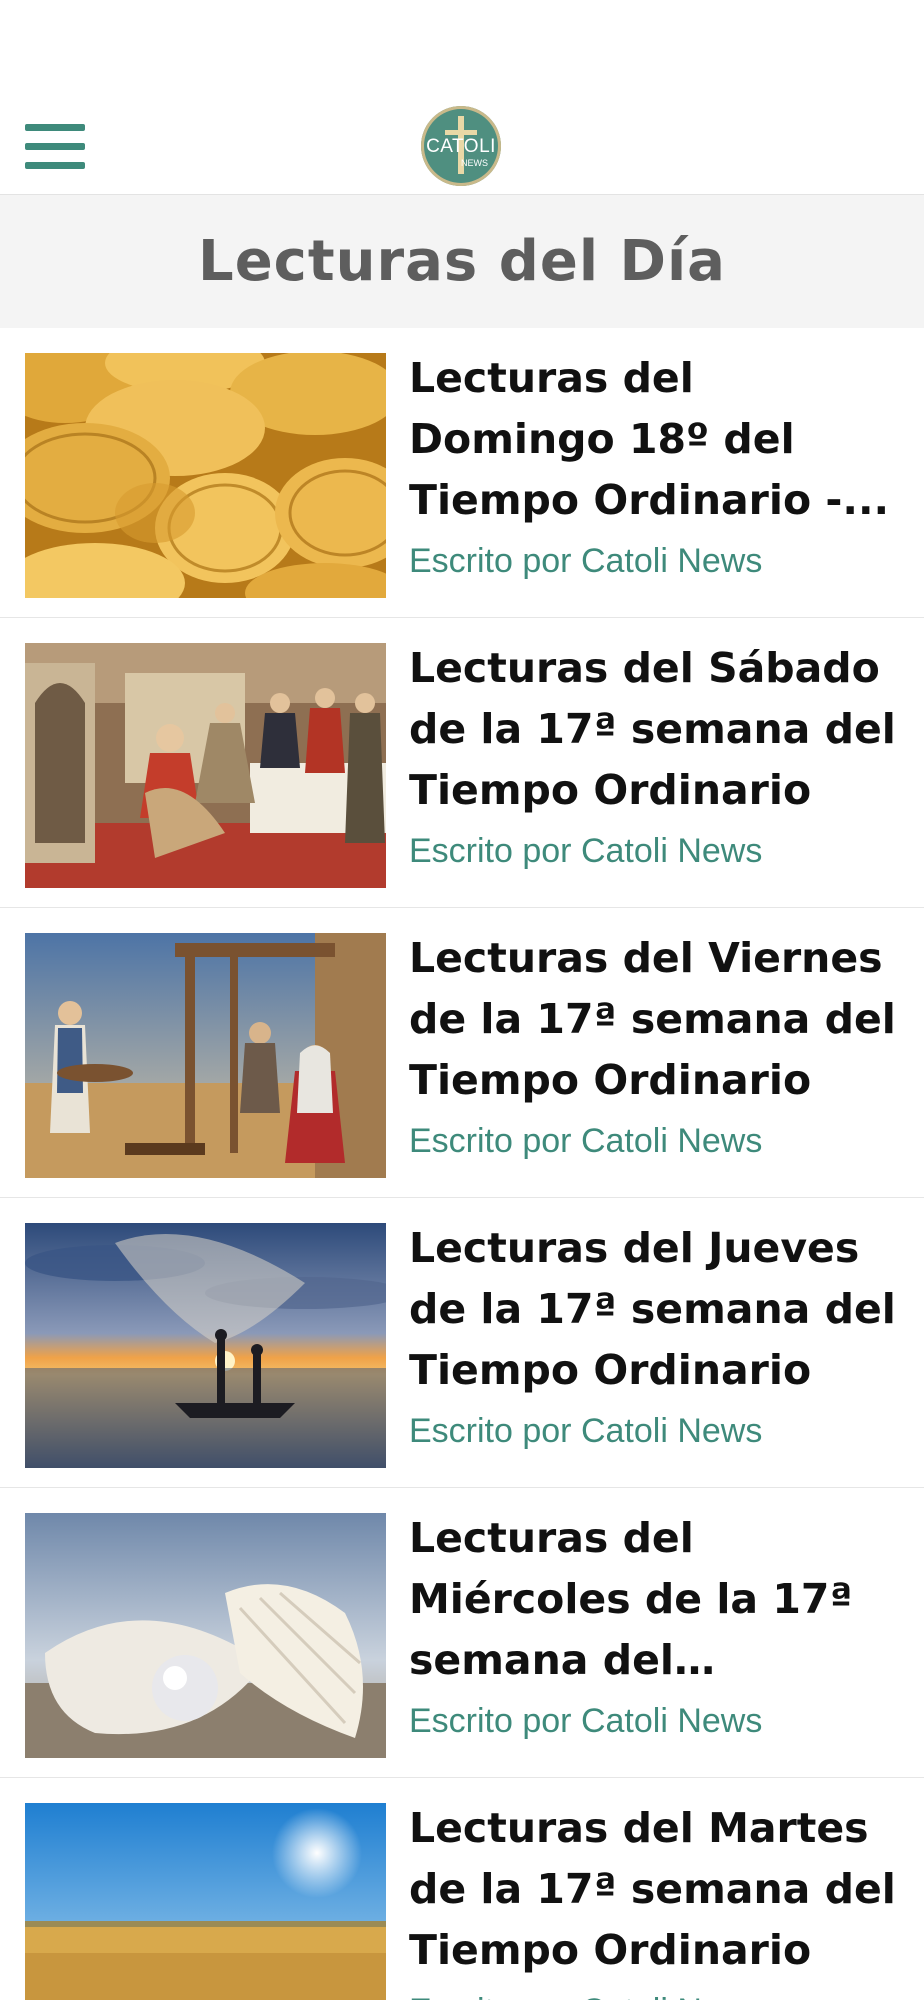 The height and width of the screenshot is (2000, 924). I want to click on app-header: CATOLI NEWS, so click(462, 145).